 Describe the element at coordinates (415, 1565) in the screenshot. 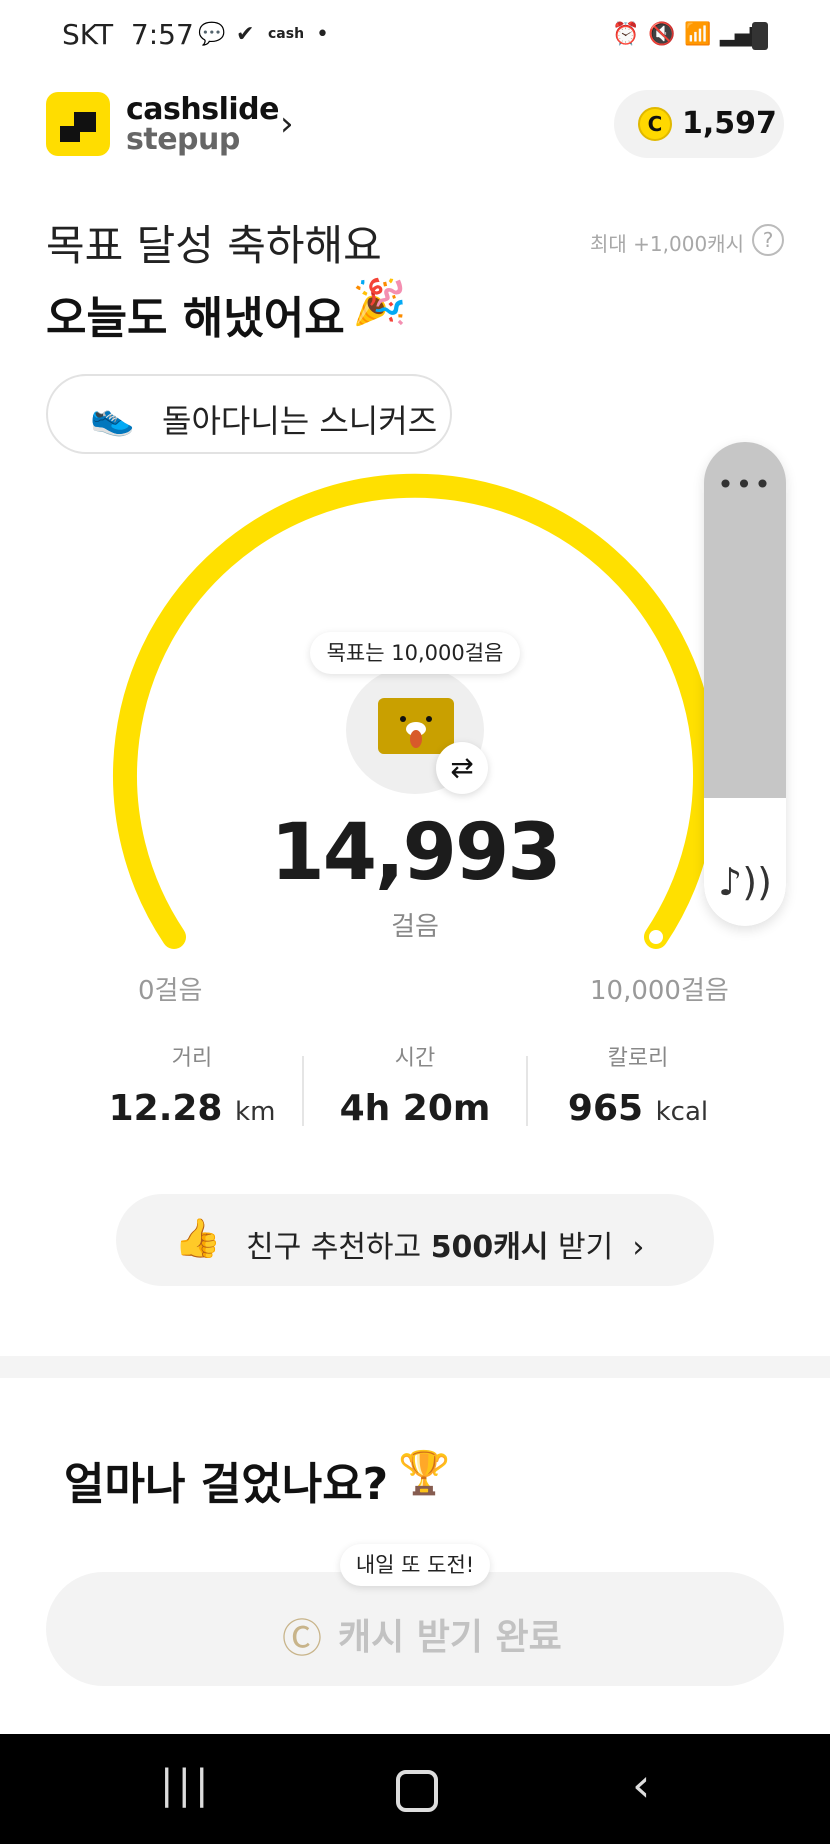

I see `challenge-tag: 내일 또 도전!` at that location.